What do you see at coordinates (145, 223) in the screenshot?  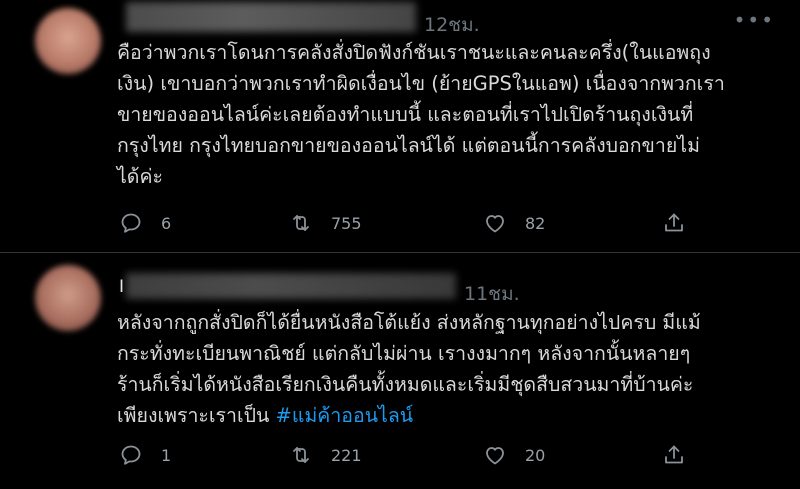 I see `reply-button: 6` at bounding box center [145, 223].